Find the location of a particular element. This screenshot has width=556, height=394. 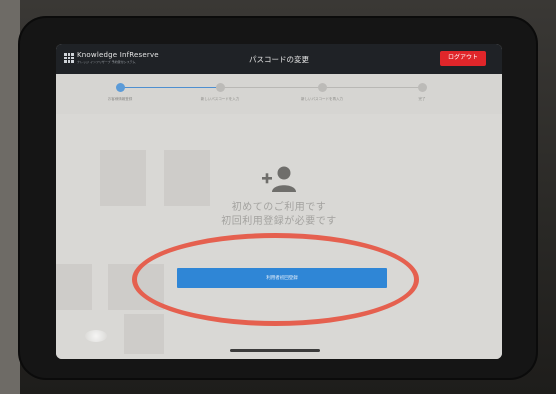

step-4-check-icon is located at coordinates (422, 87).